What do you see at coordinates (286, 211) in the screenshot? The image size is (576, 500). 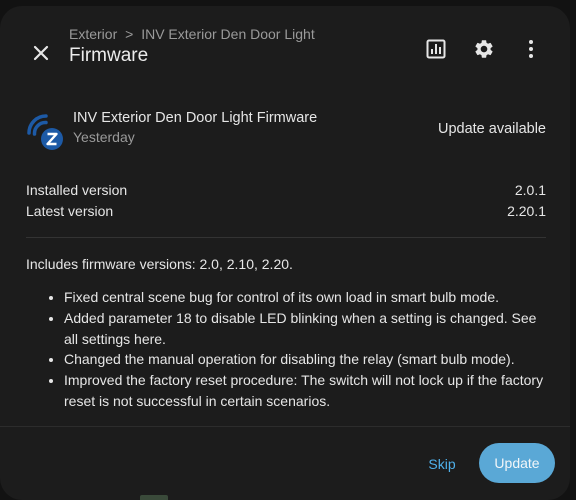 I see `latest-version-row: Latest version 2.20.1` at bounding box center [286, 211].